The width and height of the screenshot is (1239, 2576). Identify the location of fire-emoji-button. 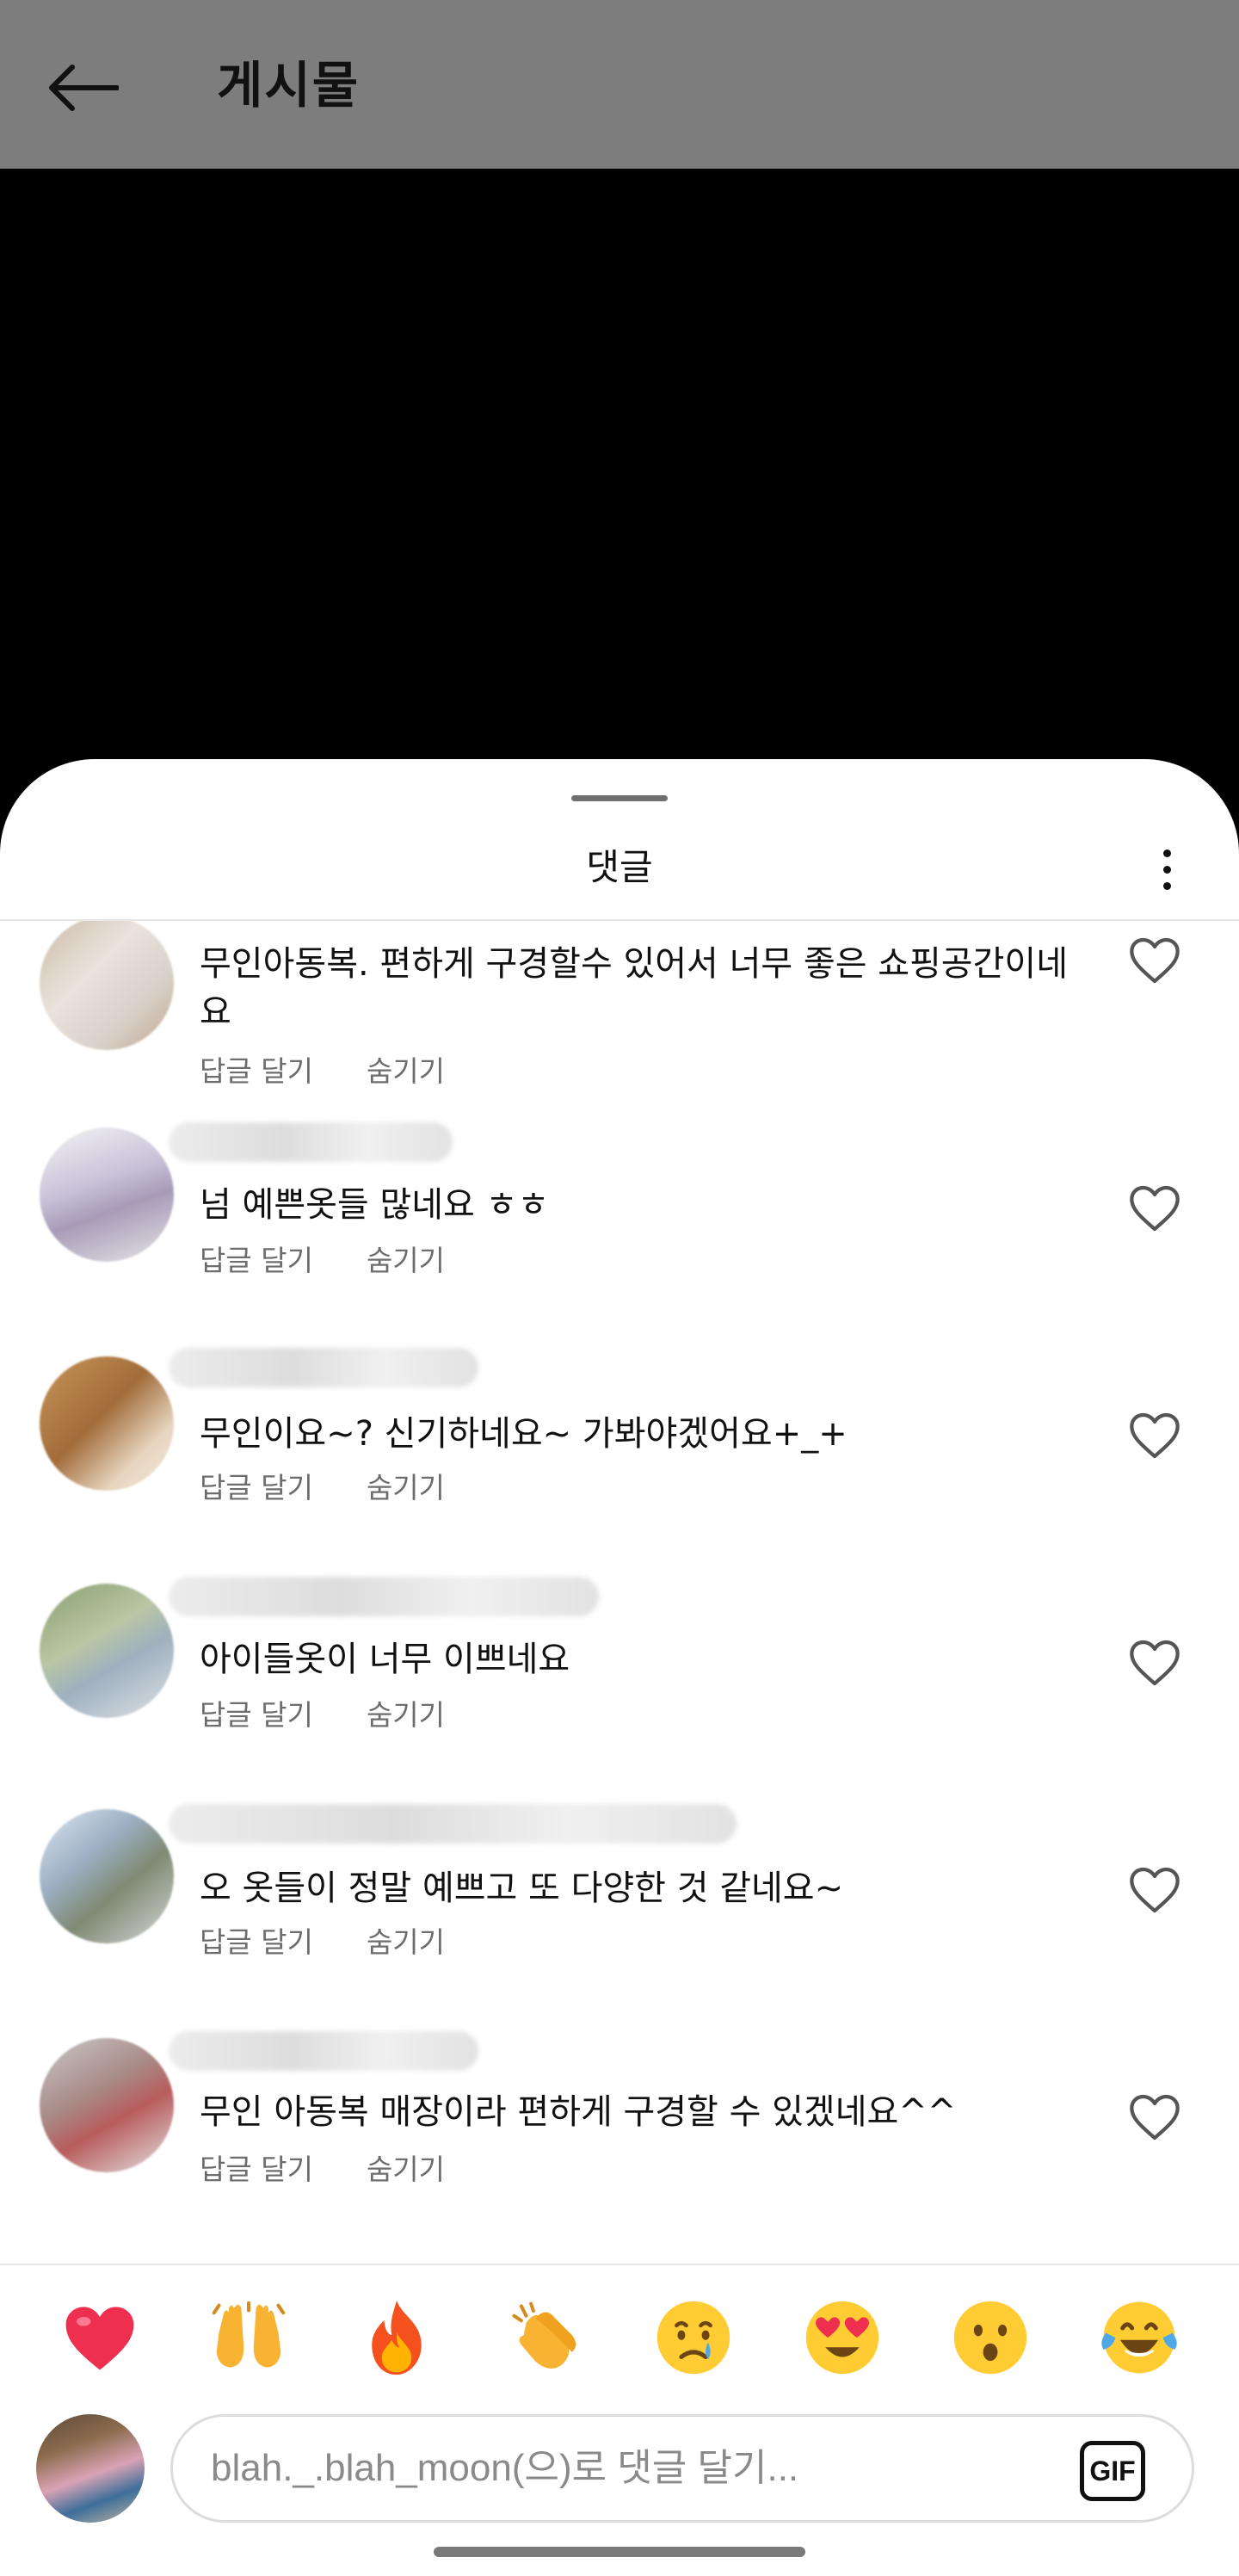
(397, 2338).